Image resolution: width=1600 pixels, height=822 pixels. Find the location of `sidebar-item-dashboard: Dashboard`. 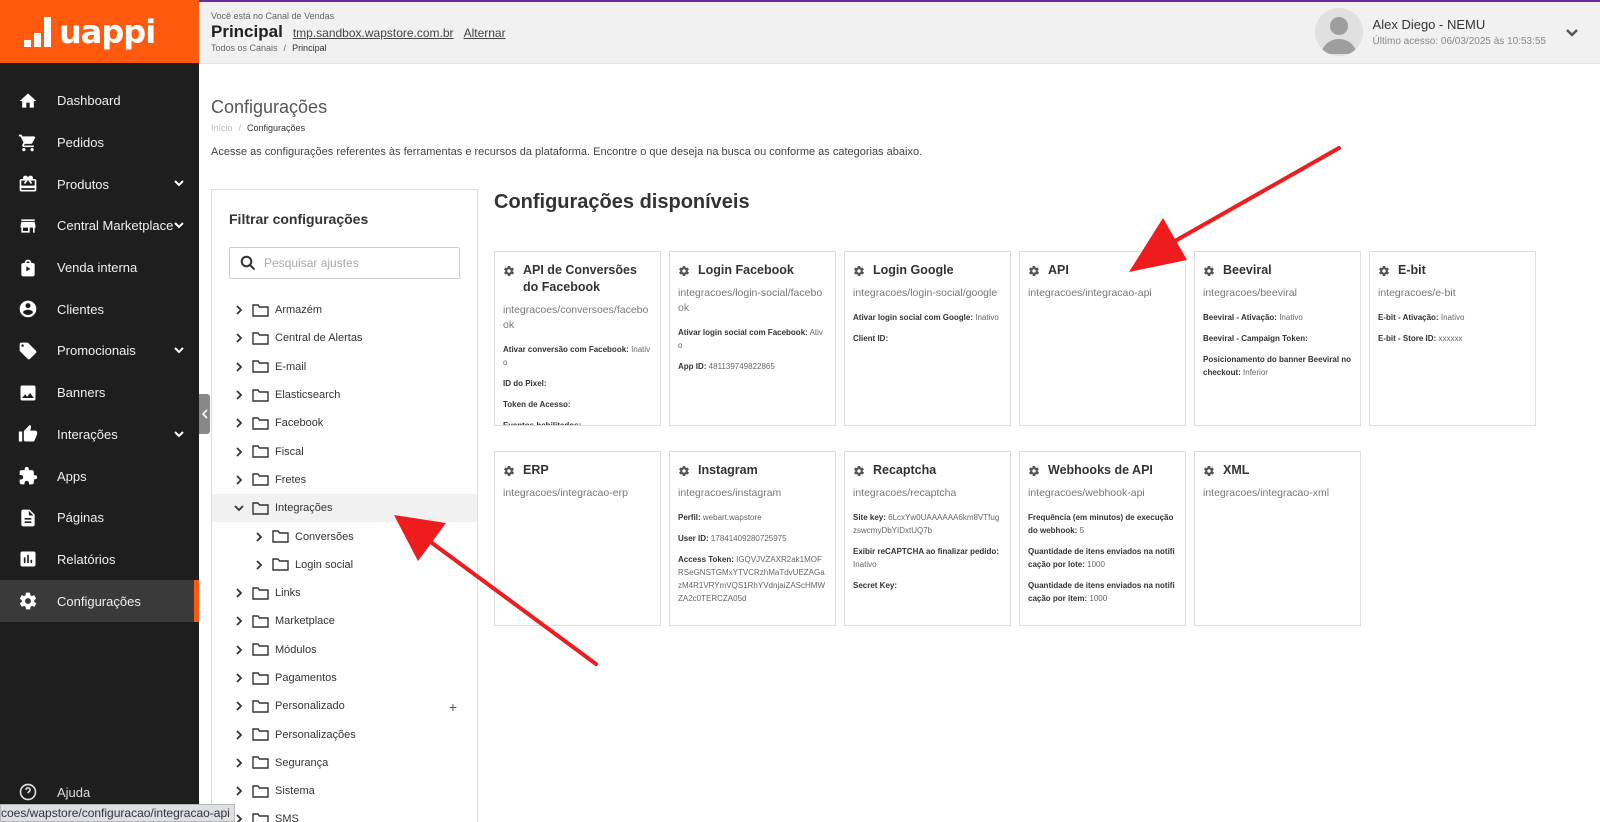

sidebar-item-dashboard: Dashboard is located at coordinates (99, 101).